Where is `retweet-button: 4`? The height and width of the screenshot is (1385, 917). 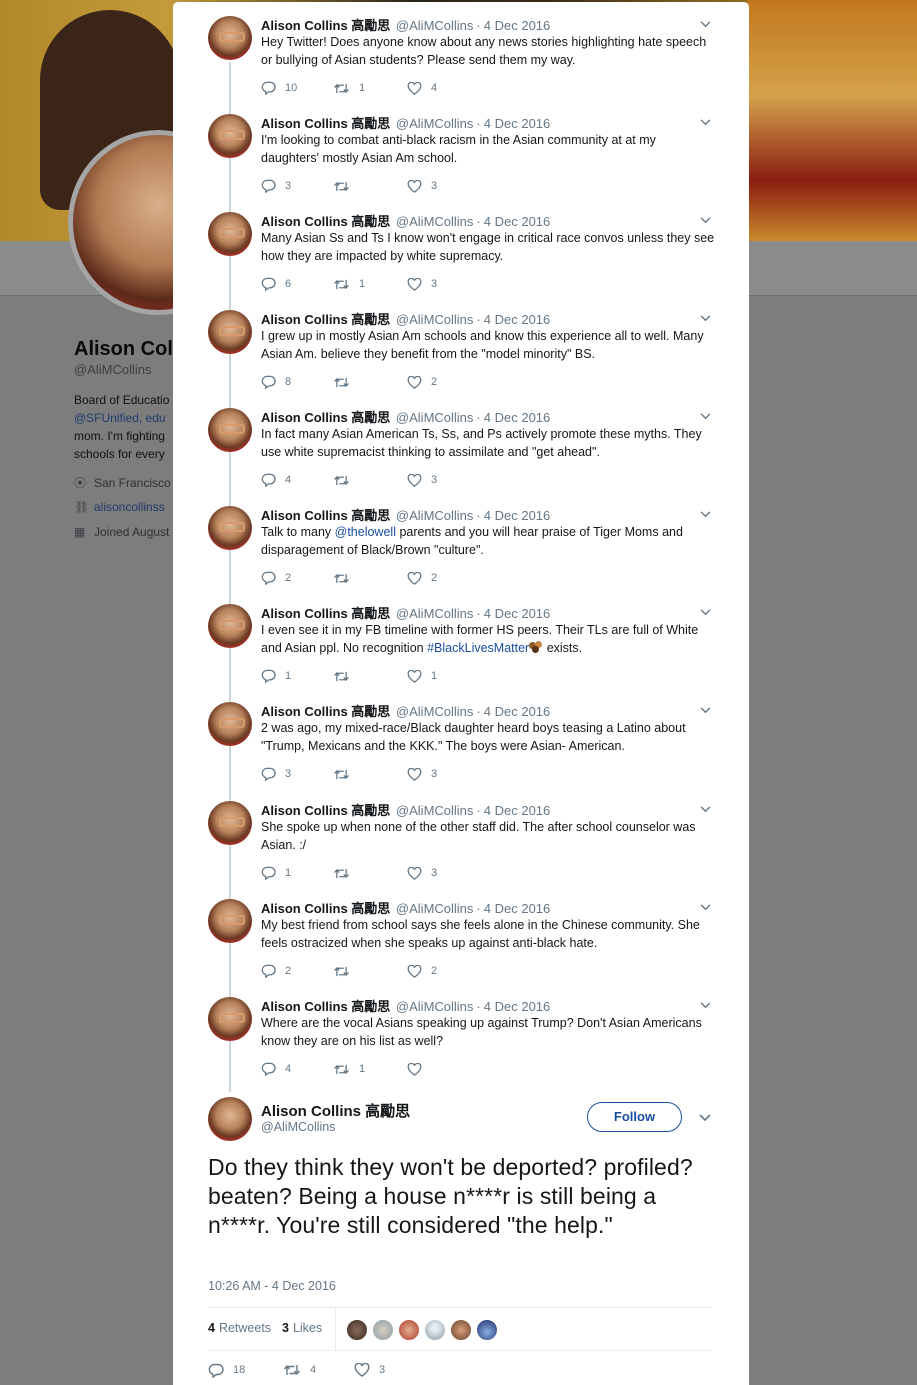 retweet-button: 4 is located at coordinates (299, 1370).